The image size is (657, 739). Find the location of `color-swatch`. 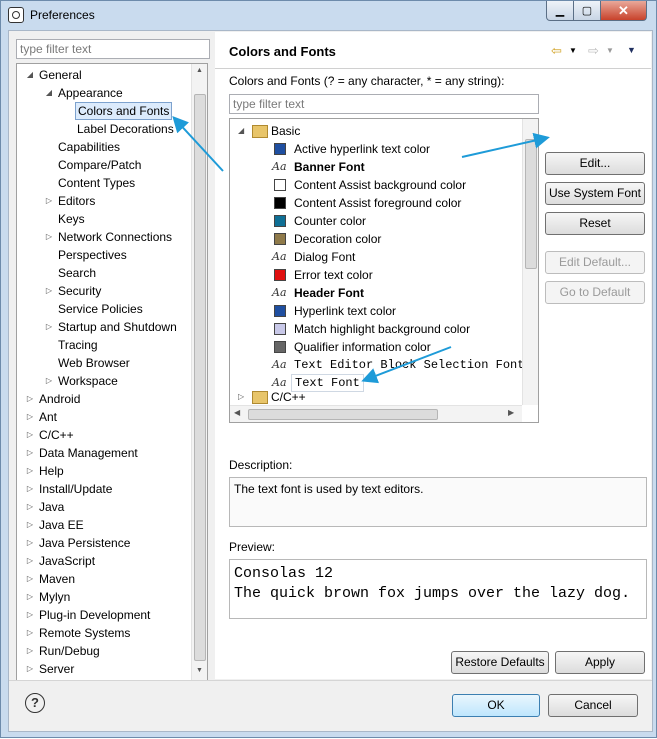

color-swatch is located at coordinates (280, 275).